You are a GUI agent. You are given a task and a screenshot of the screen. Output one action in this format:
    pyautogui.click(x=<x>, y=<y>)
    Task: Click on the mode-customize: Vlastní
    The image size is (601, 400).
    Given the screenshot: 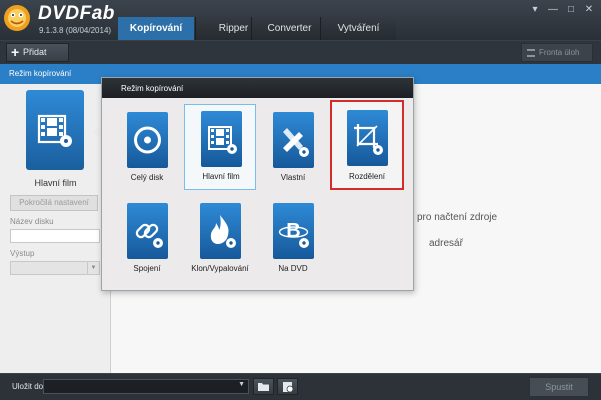 What is the action you would take?
    pyautogui.click(x=293, y=149)
    